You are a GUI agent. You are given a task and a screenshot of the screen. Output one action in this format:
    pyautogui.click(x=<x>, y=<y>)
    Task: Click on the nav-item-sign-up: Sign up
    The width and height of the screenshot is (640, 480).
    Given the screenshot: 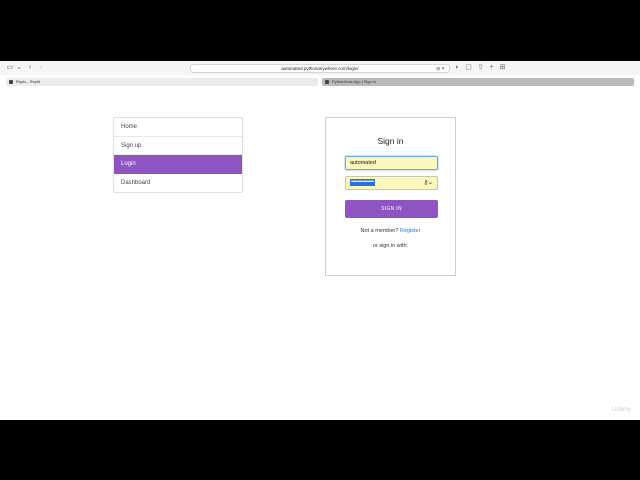 What is the action you would take?
    pyautogui.click(x=178, y=146)
    